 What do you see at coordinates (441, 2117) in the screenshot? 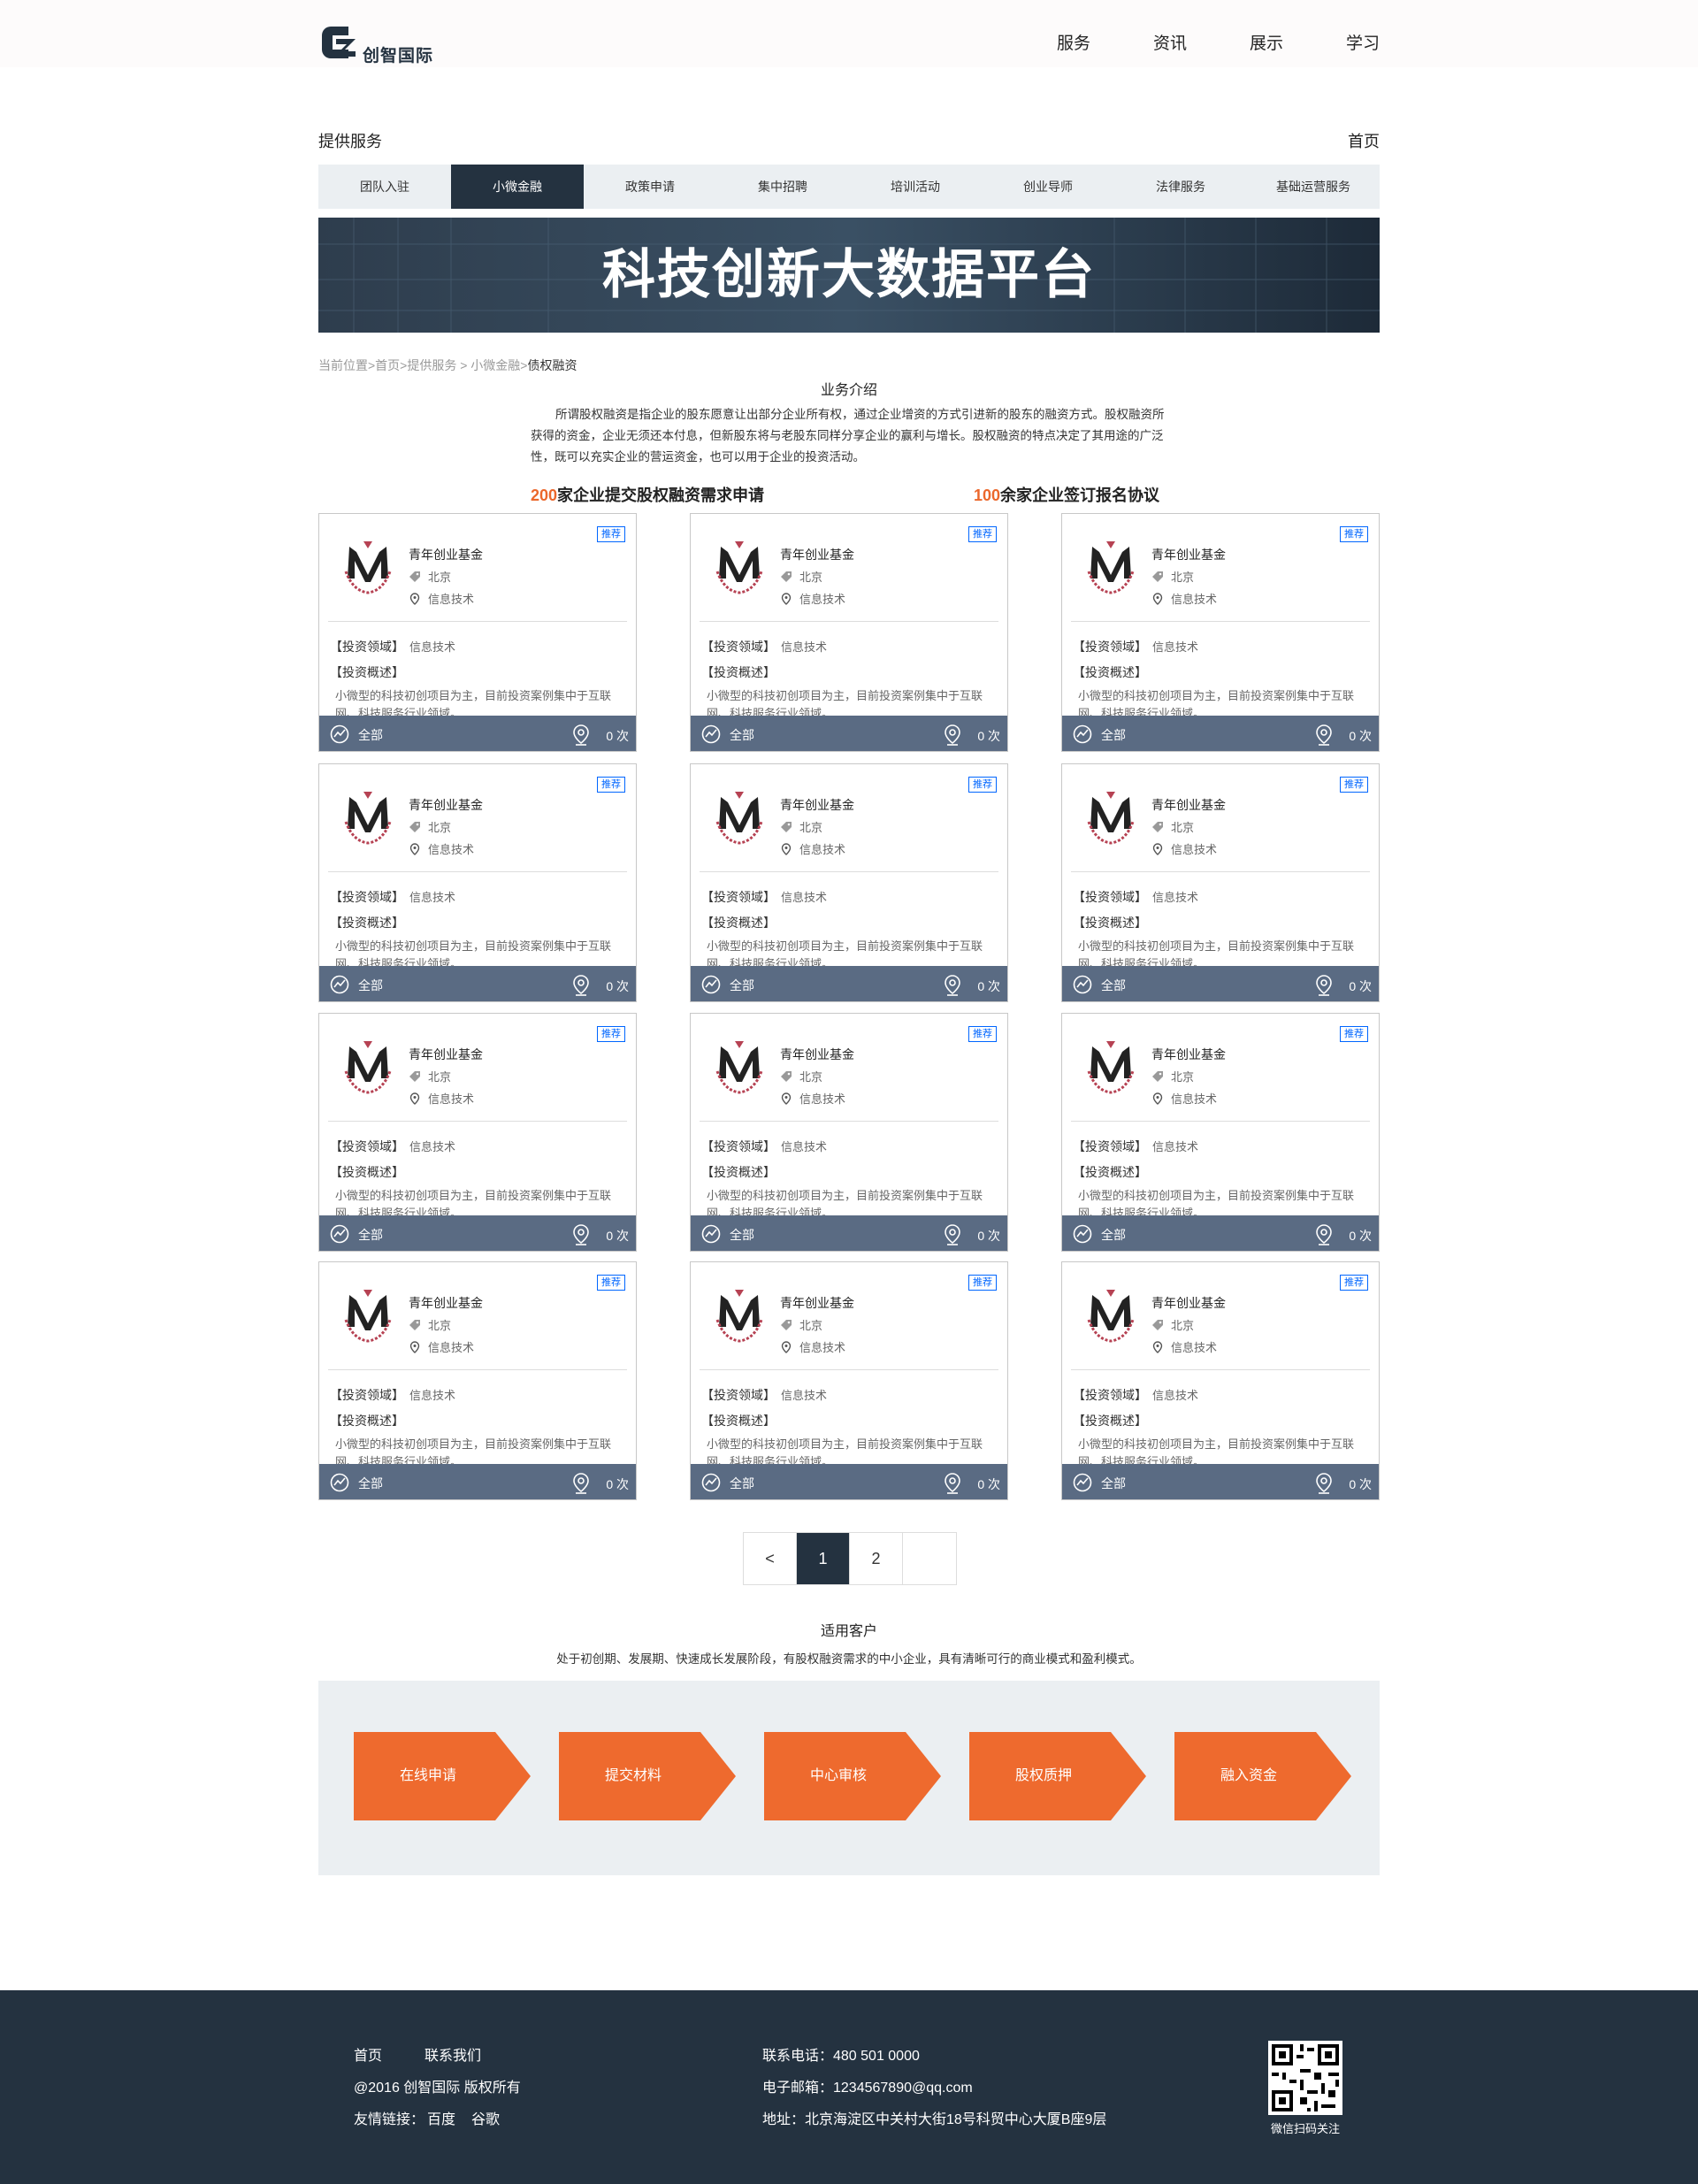
I see `footer-friend-link-baidu: 百度` at bounding box center [441, 2117].